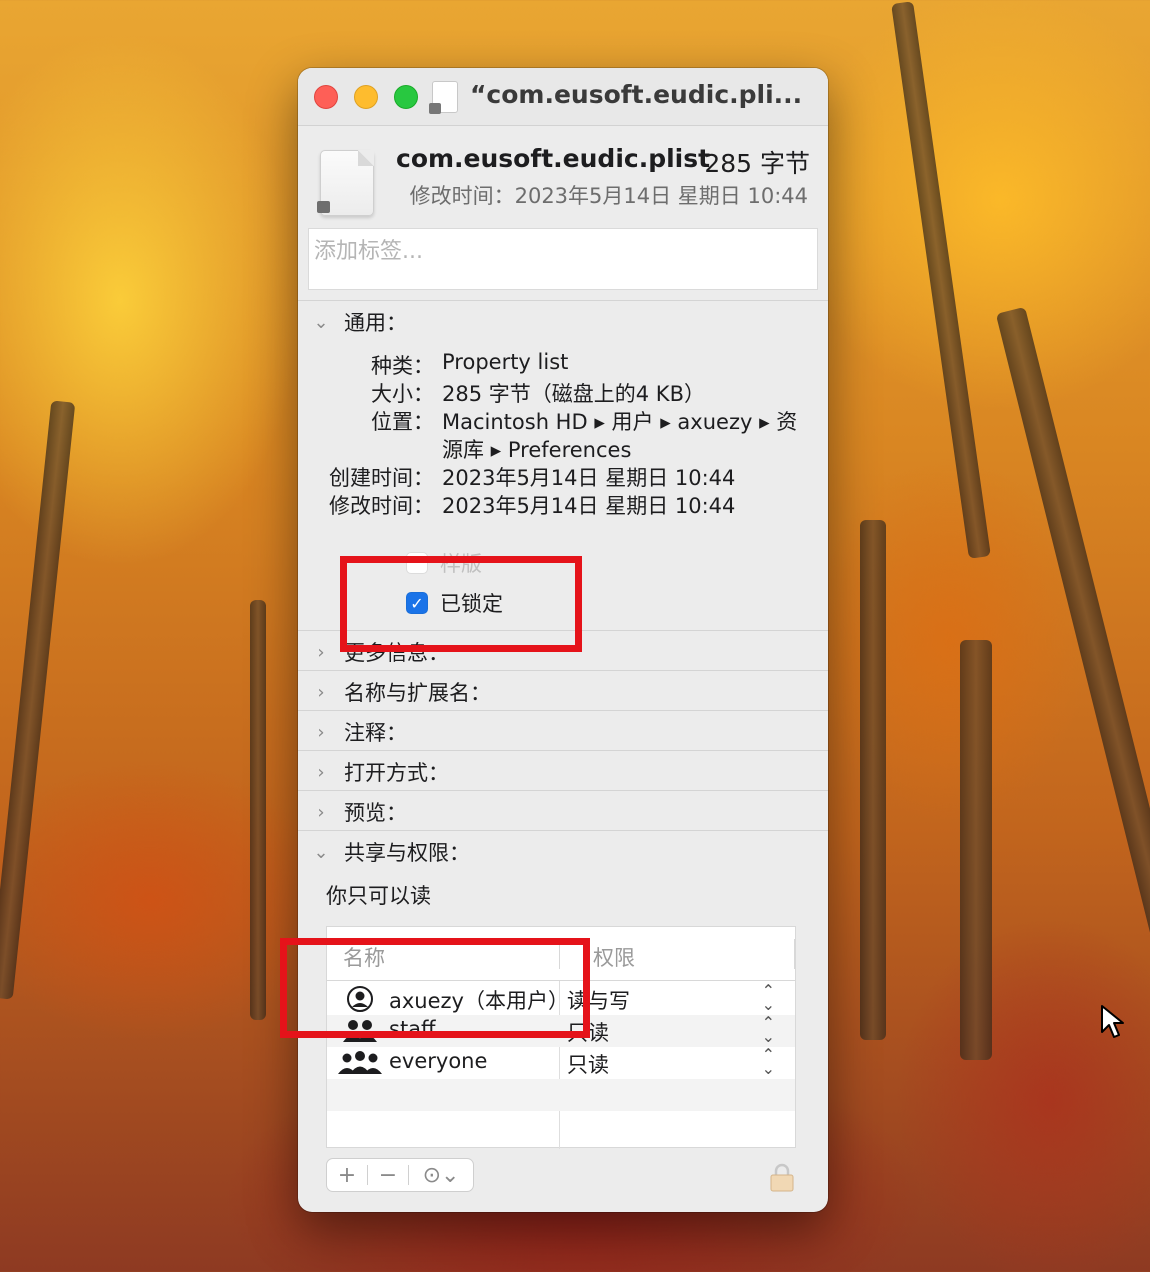 The height and width of the screenshot is (1272, 1150). I want to click on document-proxy-icon, so click(443, 97).